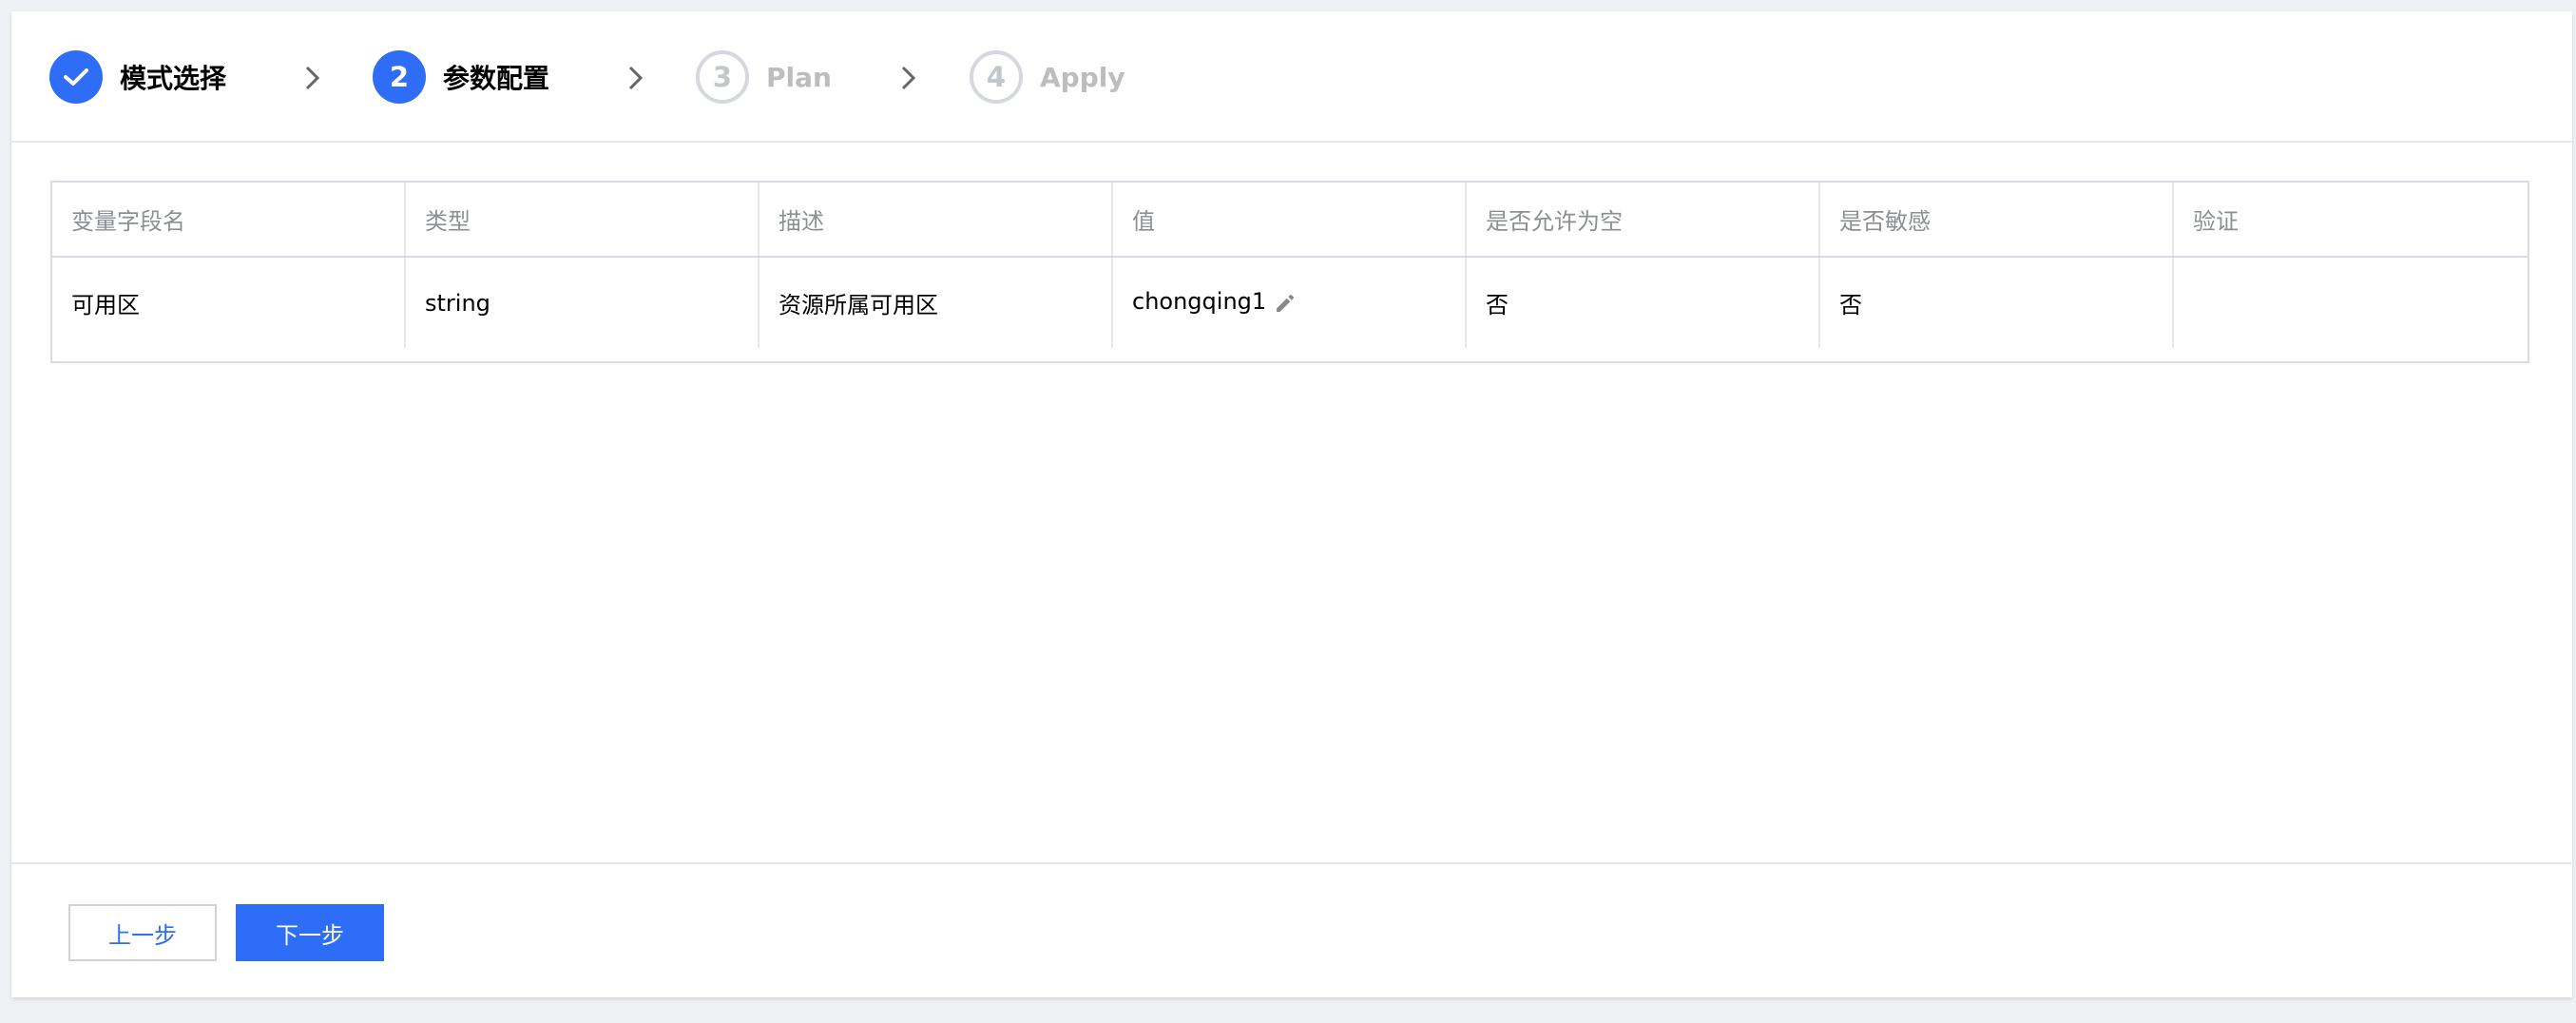 The height and width of the screenshot is (1023, 2576). What do you see at coordinates (229, 303) in the screenshot?
I see `table-cell: 可用区` at bounding box center [229, 303].